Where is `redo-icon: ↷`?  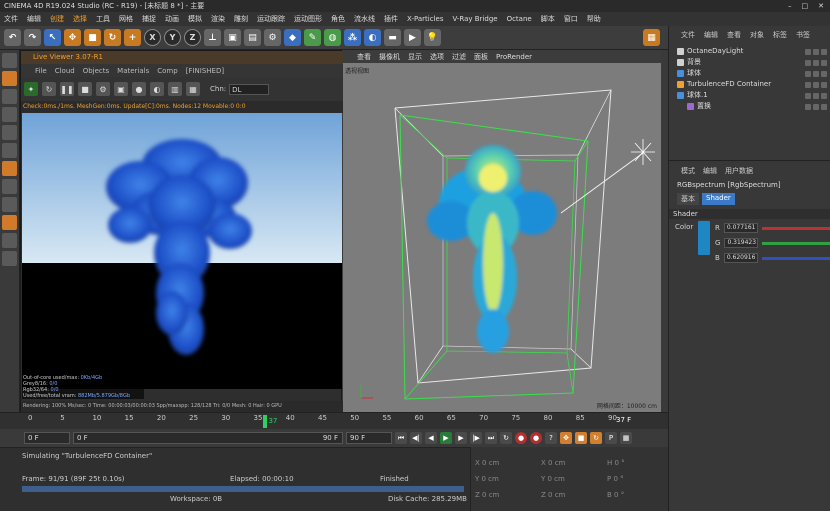
redo-icon: ↷ is located at coordinates (32, 37).